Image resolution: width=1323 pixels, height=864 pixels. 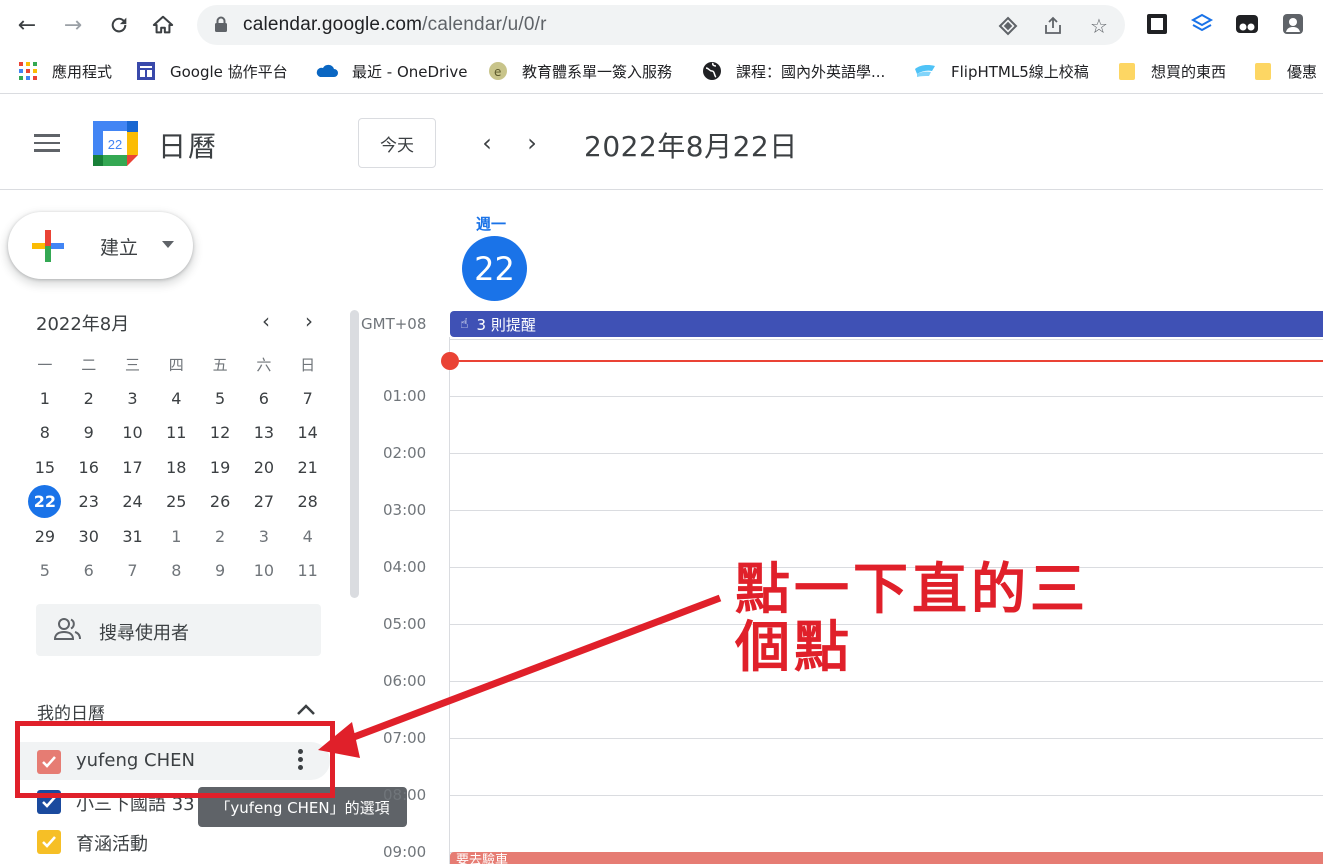 What do you see at coordinates (163, 25) in the screenshot?
I see `home-icon` at bounding box center [163, 25].